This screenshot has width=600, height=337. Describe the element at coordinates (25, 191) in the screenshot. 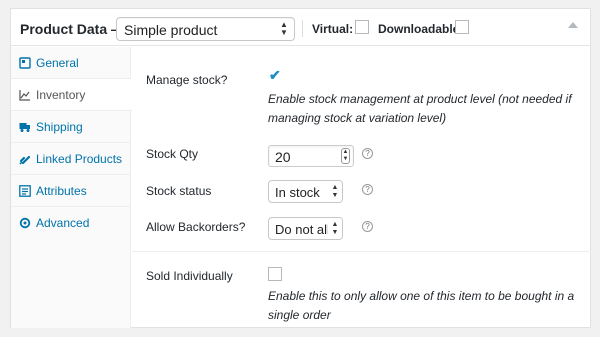

I see `list-icon` at that location.